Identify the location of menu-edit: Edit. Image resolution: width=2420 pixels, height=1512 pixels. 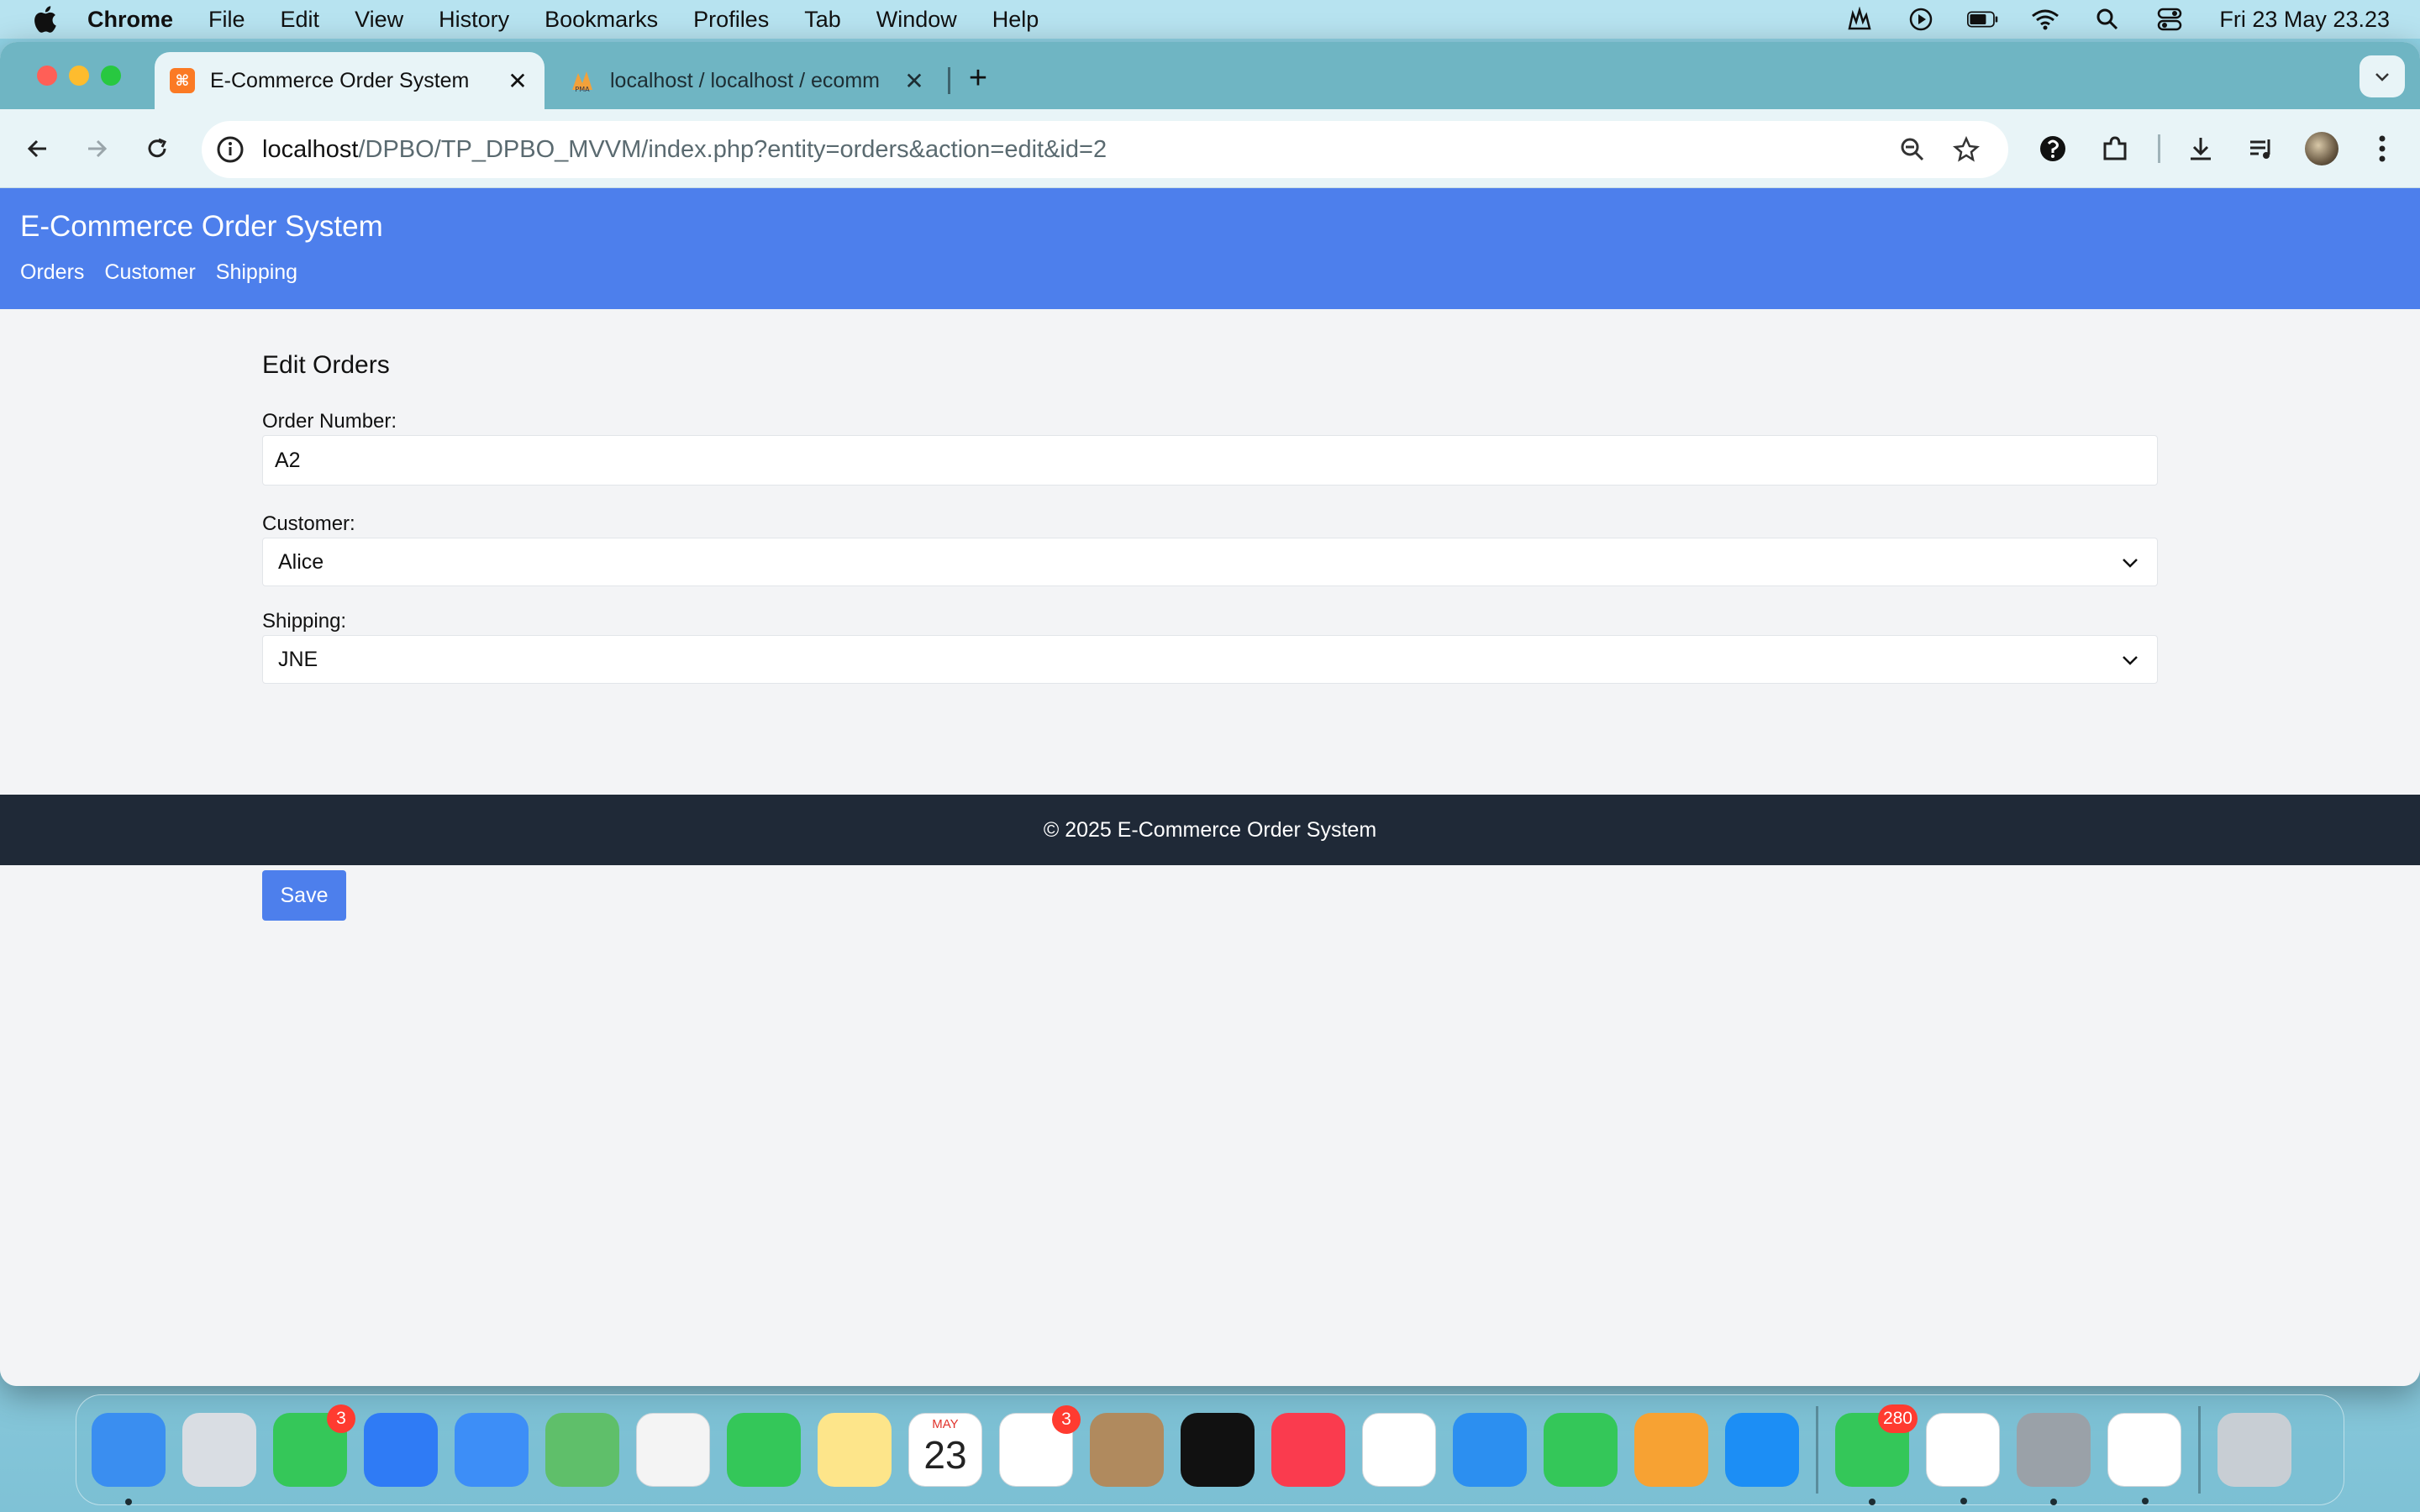
(300, 20).